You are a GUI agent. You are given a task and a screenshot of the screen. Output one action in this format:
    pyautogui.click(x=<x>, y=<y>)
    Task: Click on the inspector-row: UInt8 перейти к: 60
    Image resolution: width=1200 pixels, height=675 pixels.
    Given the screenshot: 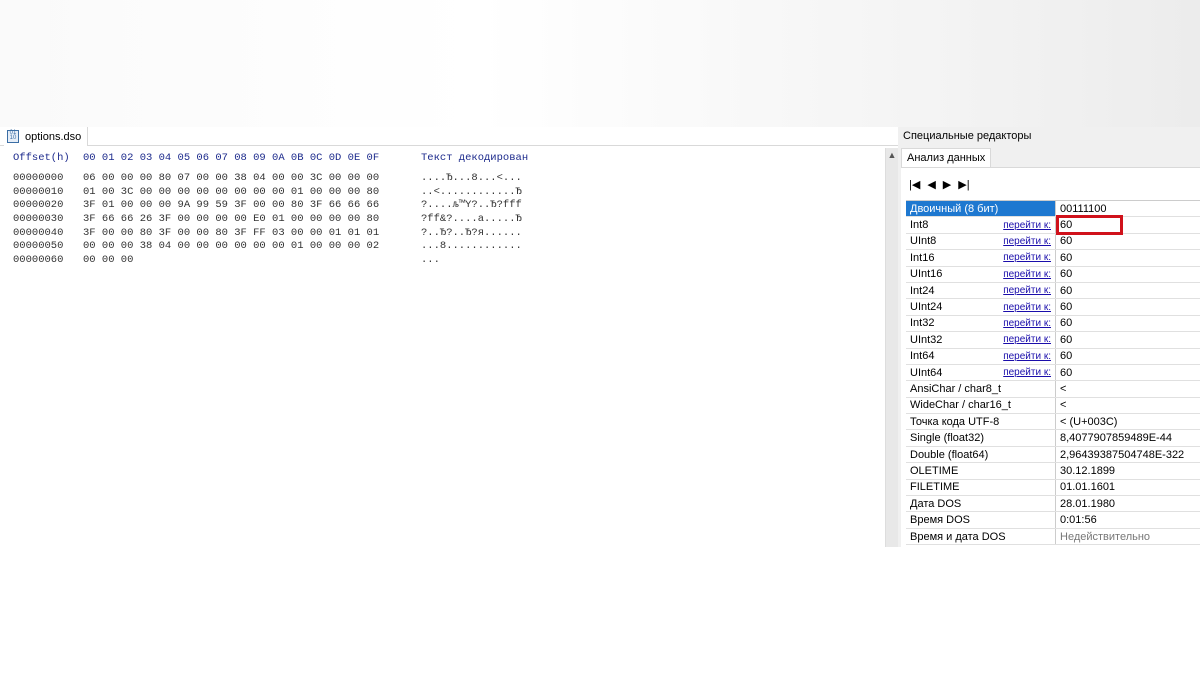 What is the action you would take?
    pyautogui.click(x=1053, y=242)
    